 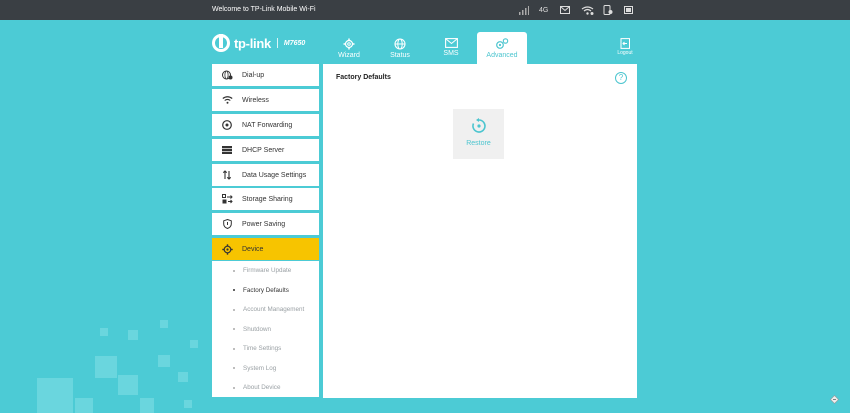 I want to click on tab-sms-label: SMS, so click(x=451, y=53).